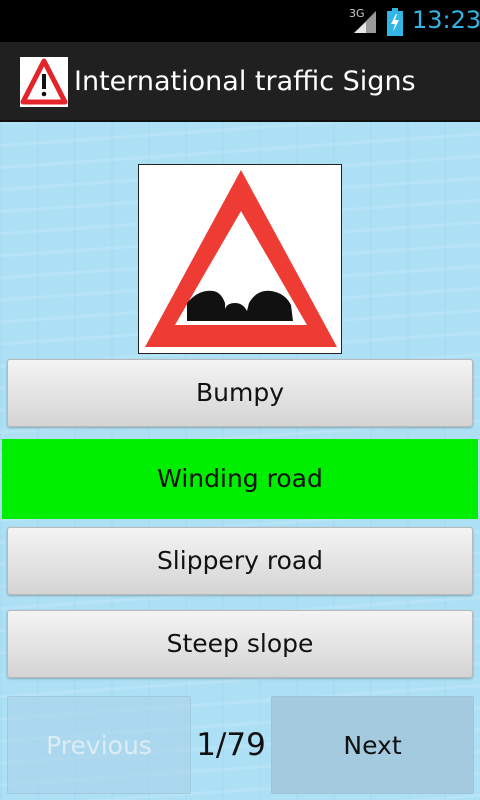 The width and height of the screenshot is (480, 800). I want to click on app-title: International traffic Signs, so click(245, 81).